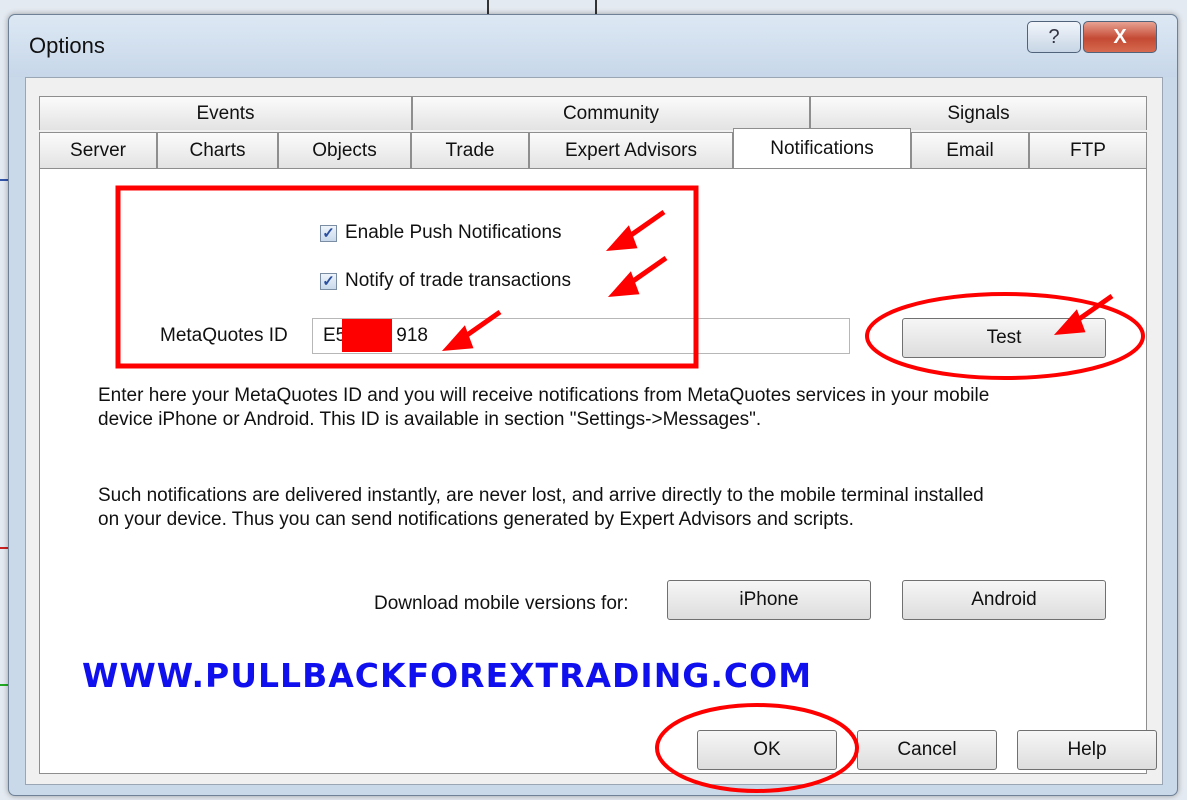  I want to click on watermark-text: WWW.PULLBACKFOREXTRADING.COM, so click(447, 675).